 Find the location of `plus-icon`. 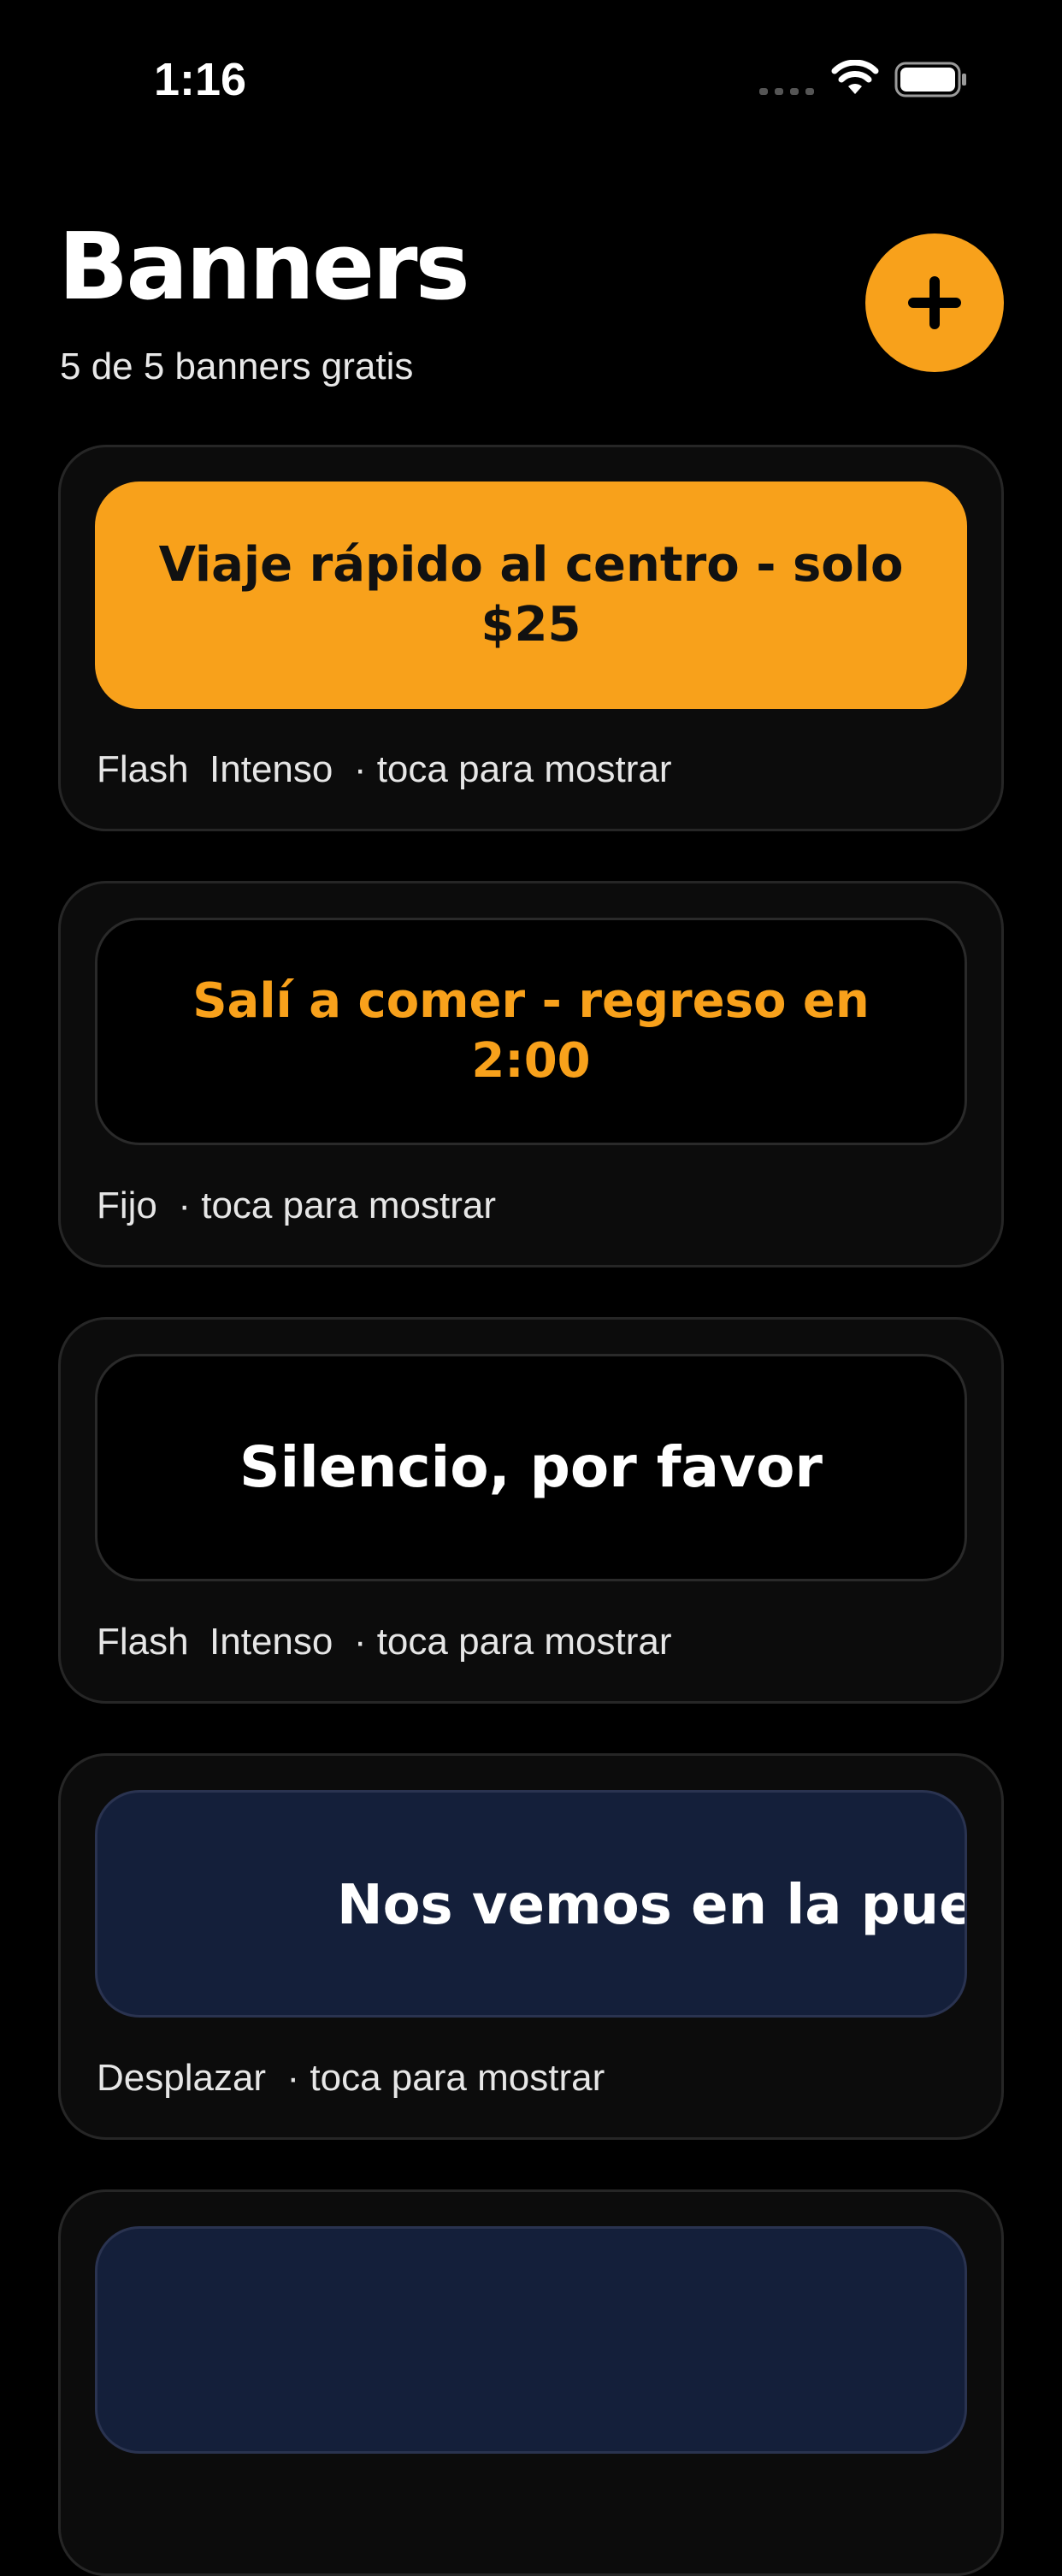

plus-icon is located at coordinates (934, 302).